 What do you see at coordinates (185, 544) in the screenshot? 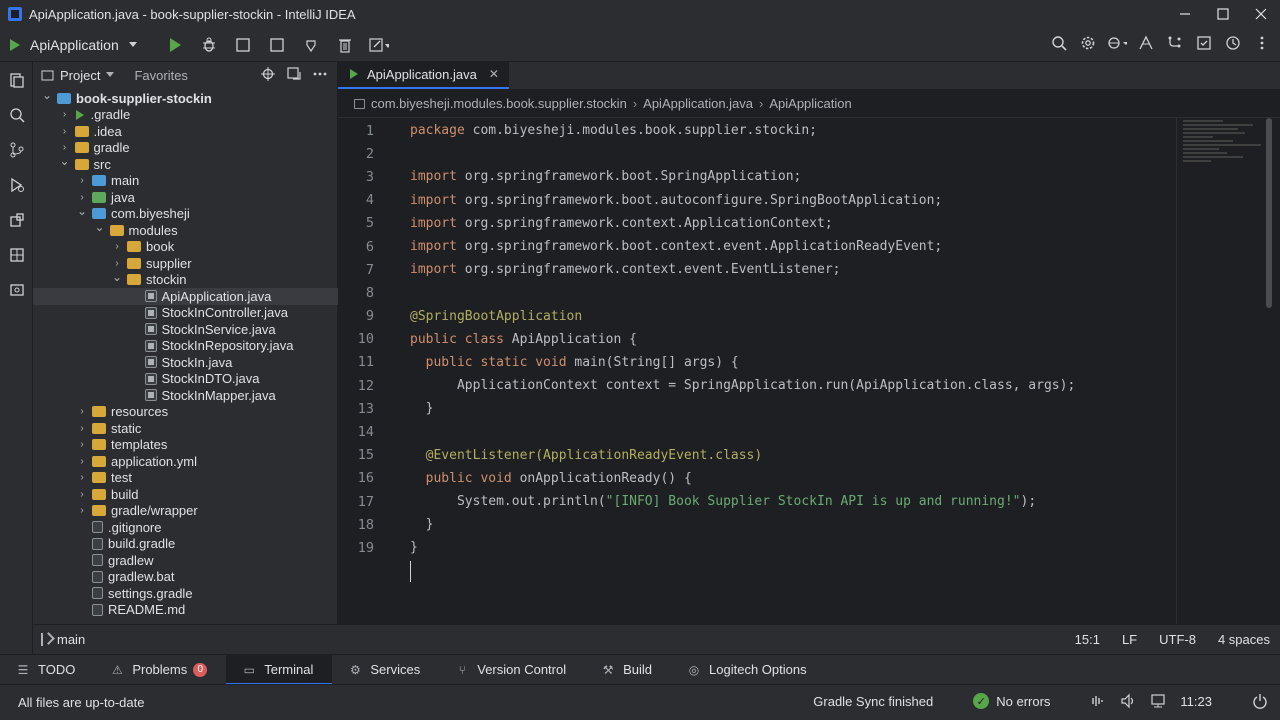
I see `tree-item: build.gradle` at bounding box center [185, 544].